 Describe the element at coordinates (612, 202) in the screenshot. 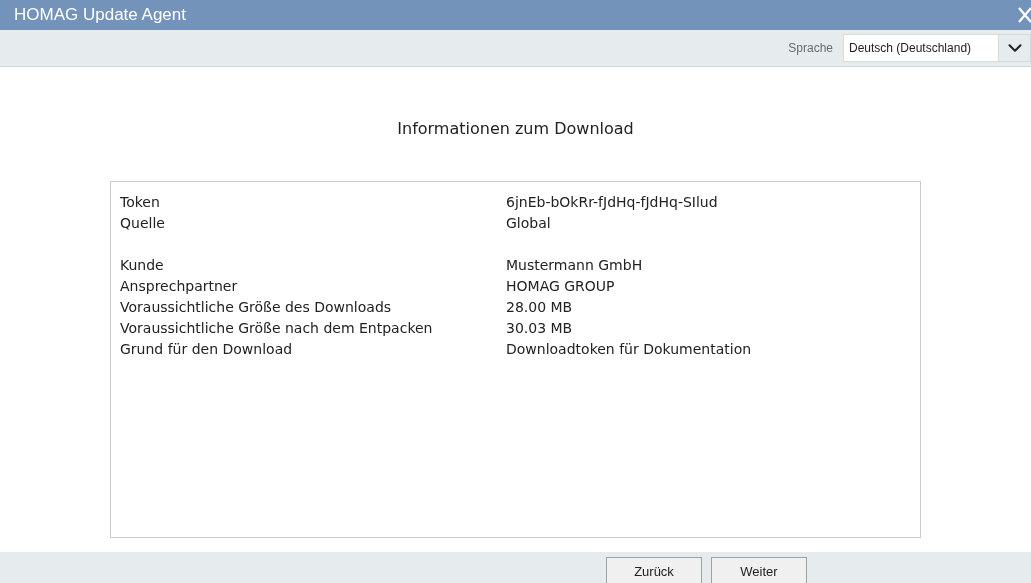

I see `info-value: 6jnEb-bOkRr-fJdHq-fJdHq-SIlud` at that location.